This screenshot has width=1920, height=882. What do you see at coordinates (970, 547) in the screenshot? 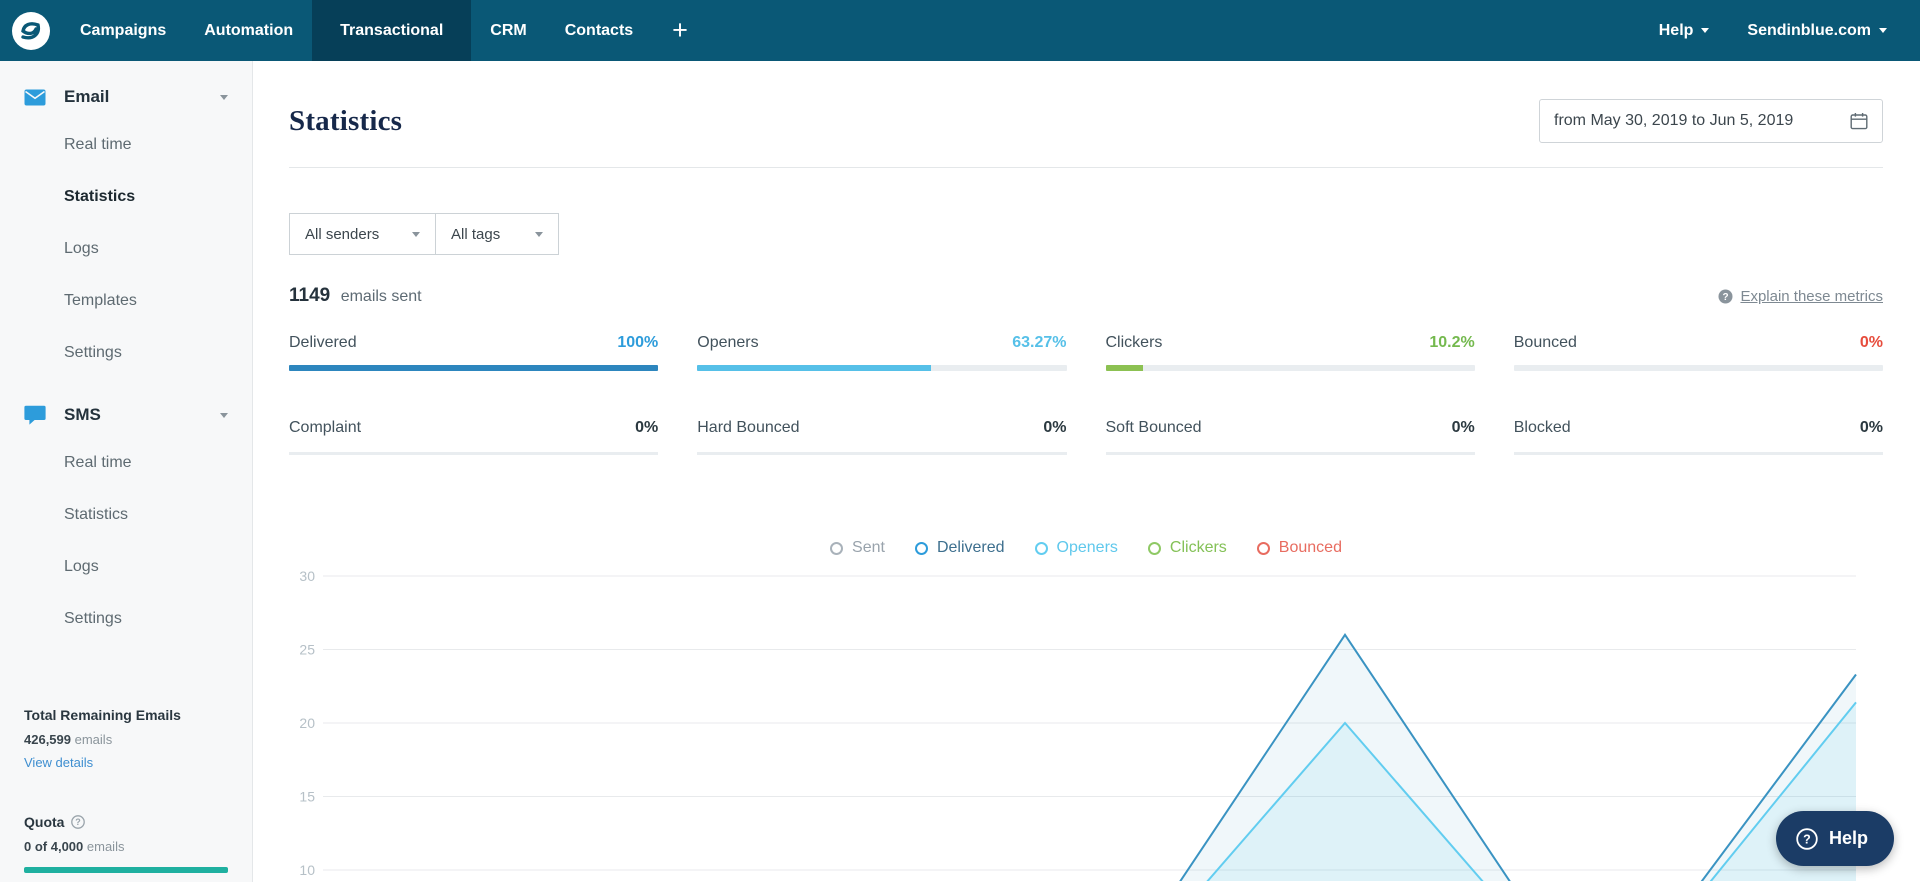
I see `legend-label: Delivered` at bounding box center [970, 547].